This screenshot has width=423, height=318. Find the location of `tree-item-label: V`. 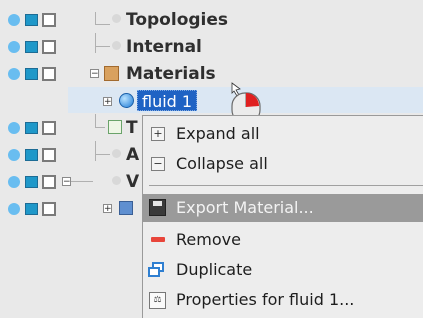

tree-item-label: V is located at coordinates (133, 182).